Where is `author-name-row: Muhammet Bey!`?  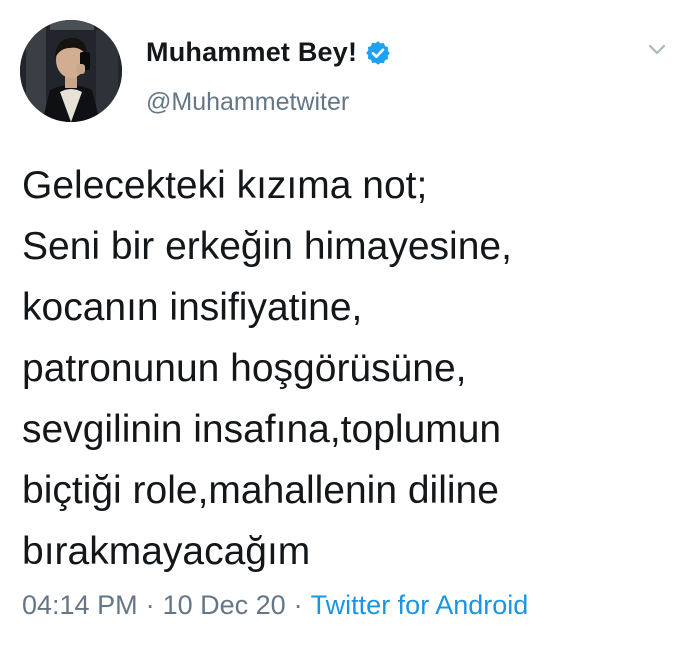 author-name-row: Muhammet Bey! is located at coordinates (268, 52).